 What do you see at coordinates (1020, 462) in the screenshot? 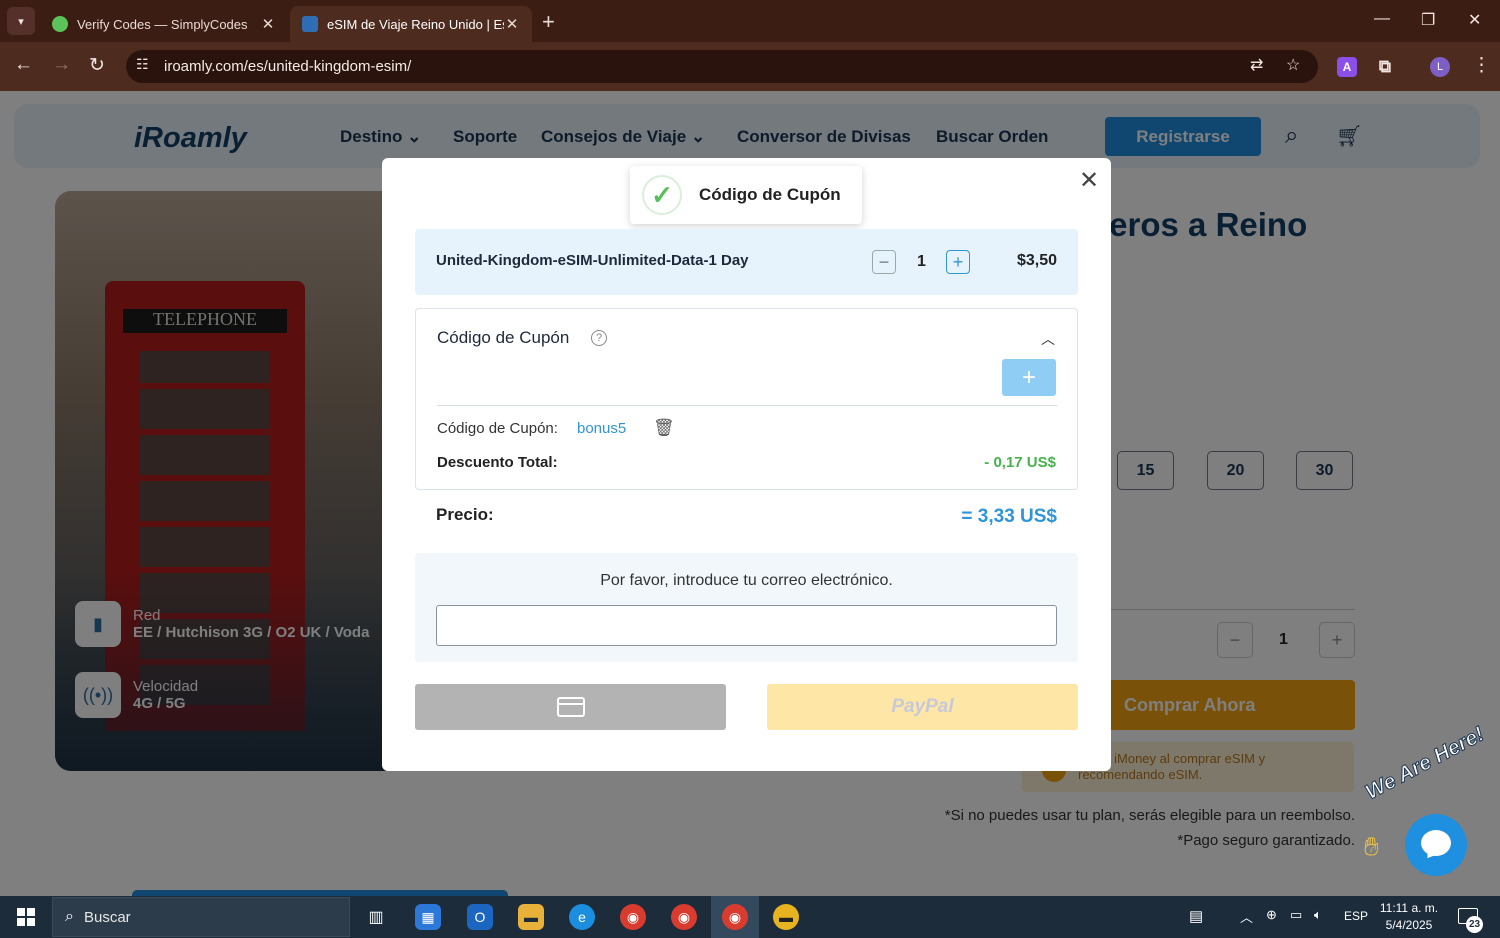
I see `discount-value: - 0,17 US$` at bounding box center [1020, 462].